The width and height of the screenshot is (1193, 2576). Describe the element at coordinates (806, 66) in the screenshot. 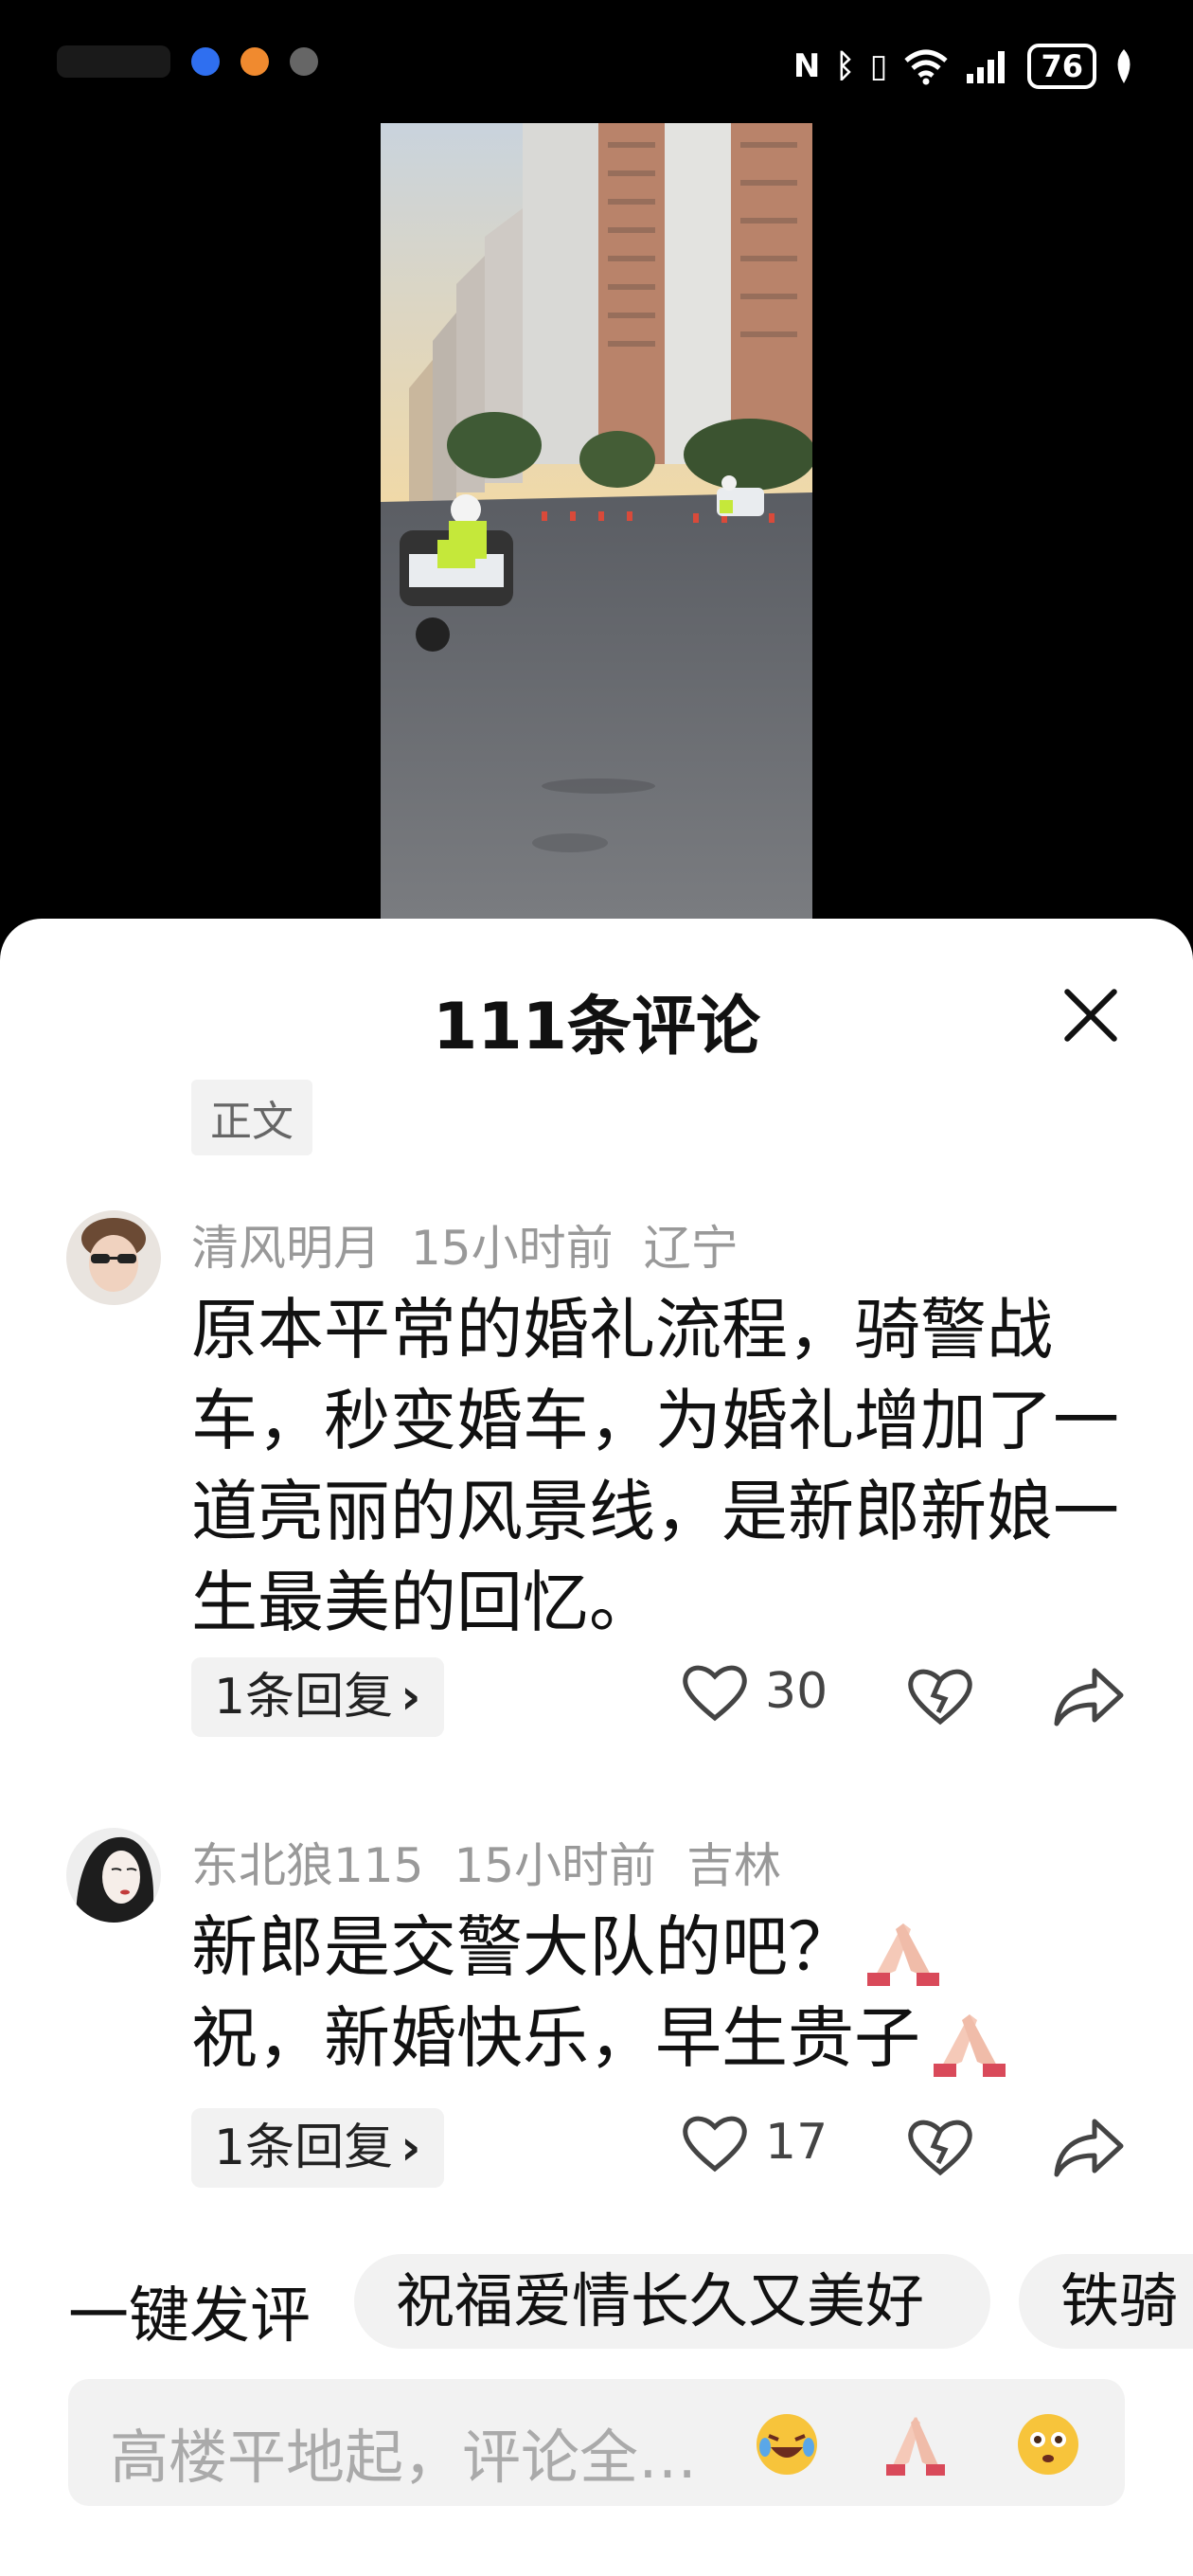

I see `nfc-icon: N` at that location.